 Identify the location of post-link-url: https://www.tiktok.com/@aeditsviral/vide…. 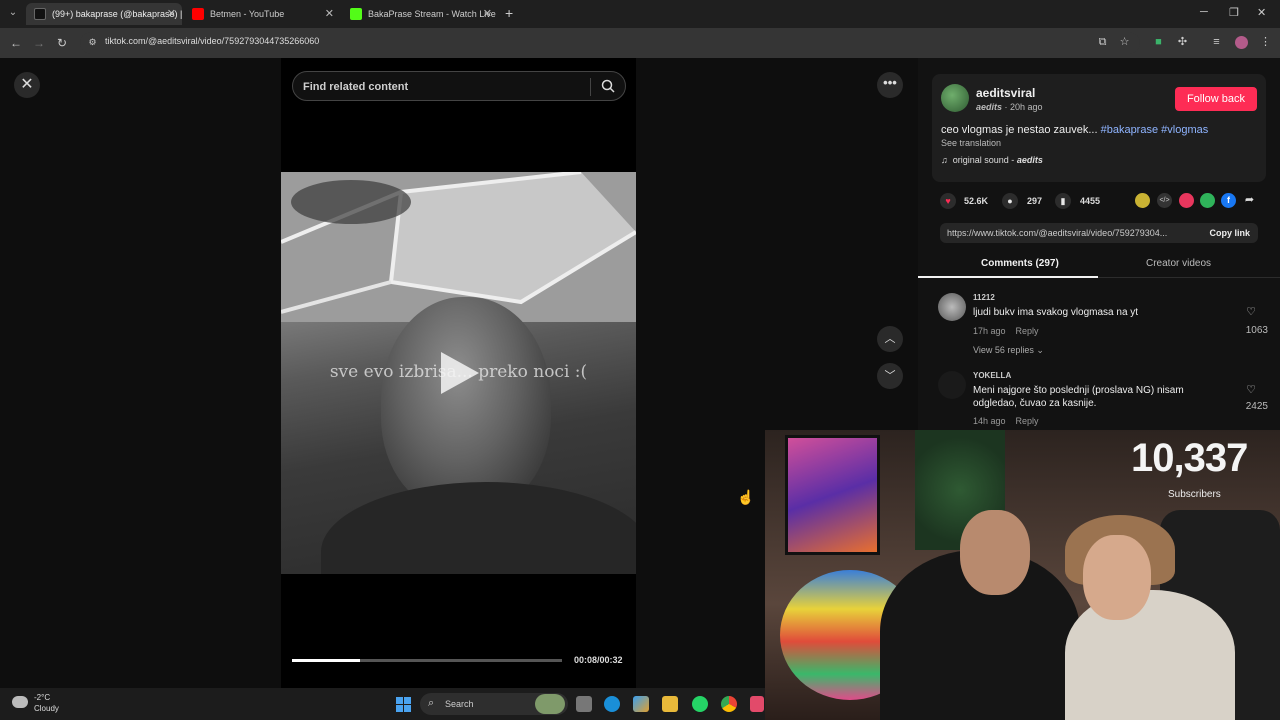
(1057, 233).